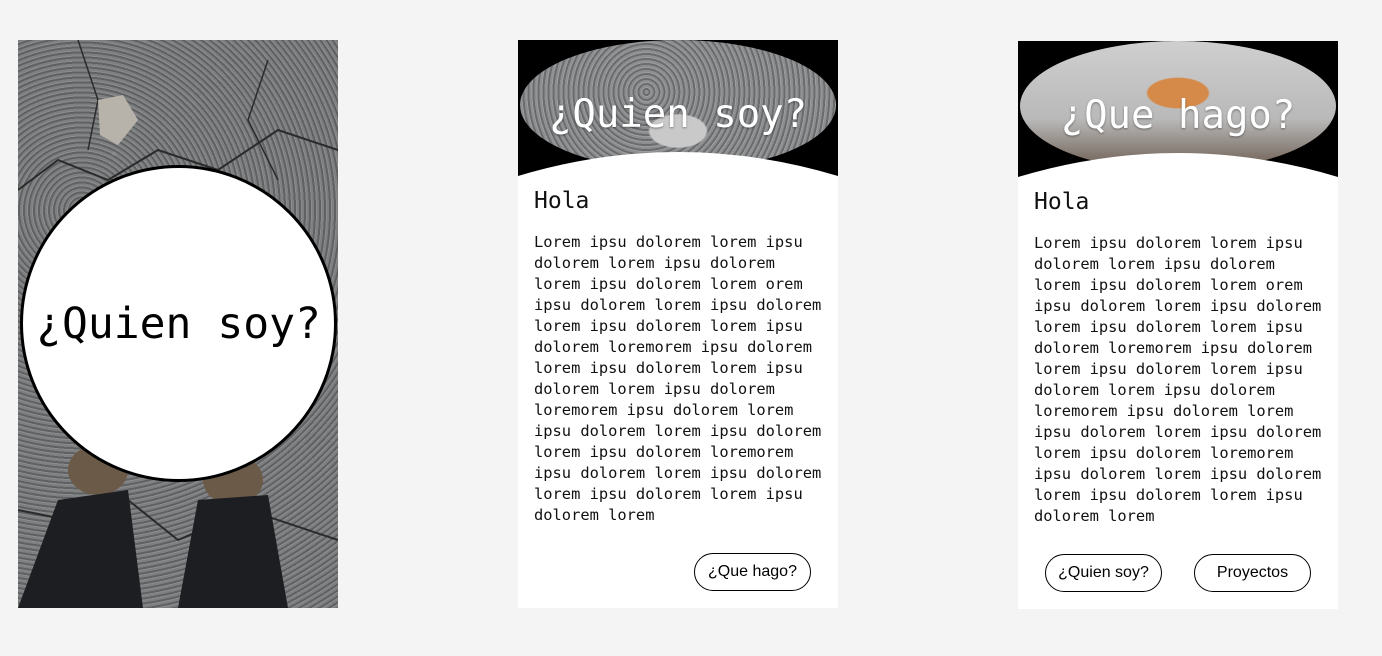  Describe the element at coordinates (1103, 573) in the screenshot. I see `quien-soy-button: ¿Quien soy?` at that location.